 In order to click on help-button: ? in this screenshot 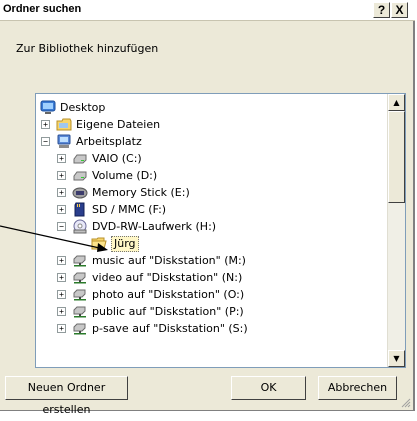, I will do `click(381, 10)`.